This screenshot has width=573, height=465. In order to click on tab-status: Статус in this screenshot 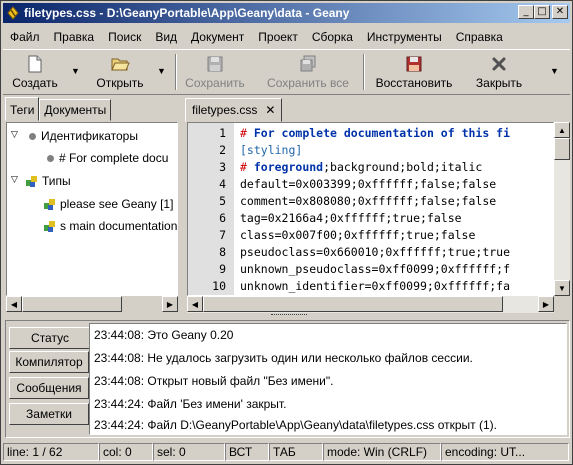, I will do `click(50, 338)`.